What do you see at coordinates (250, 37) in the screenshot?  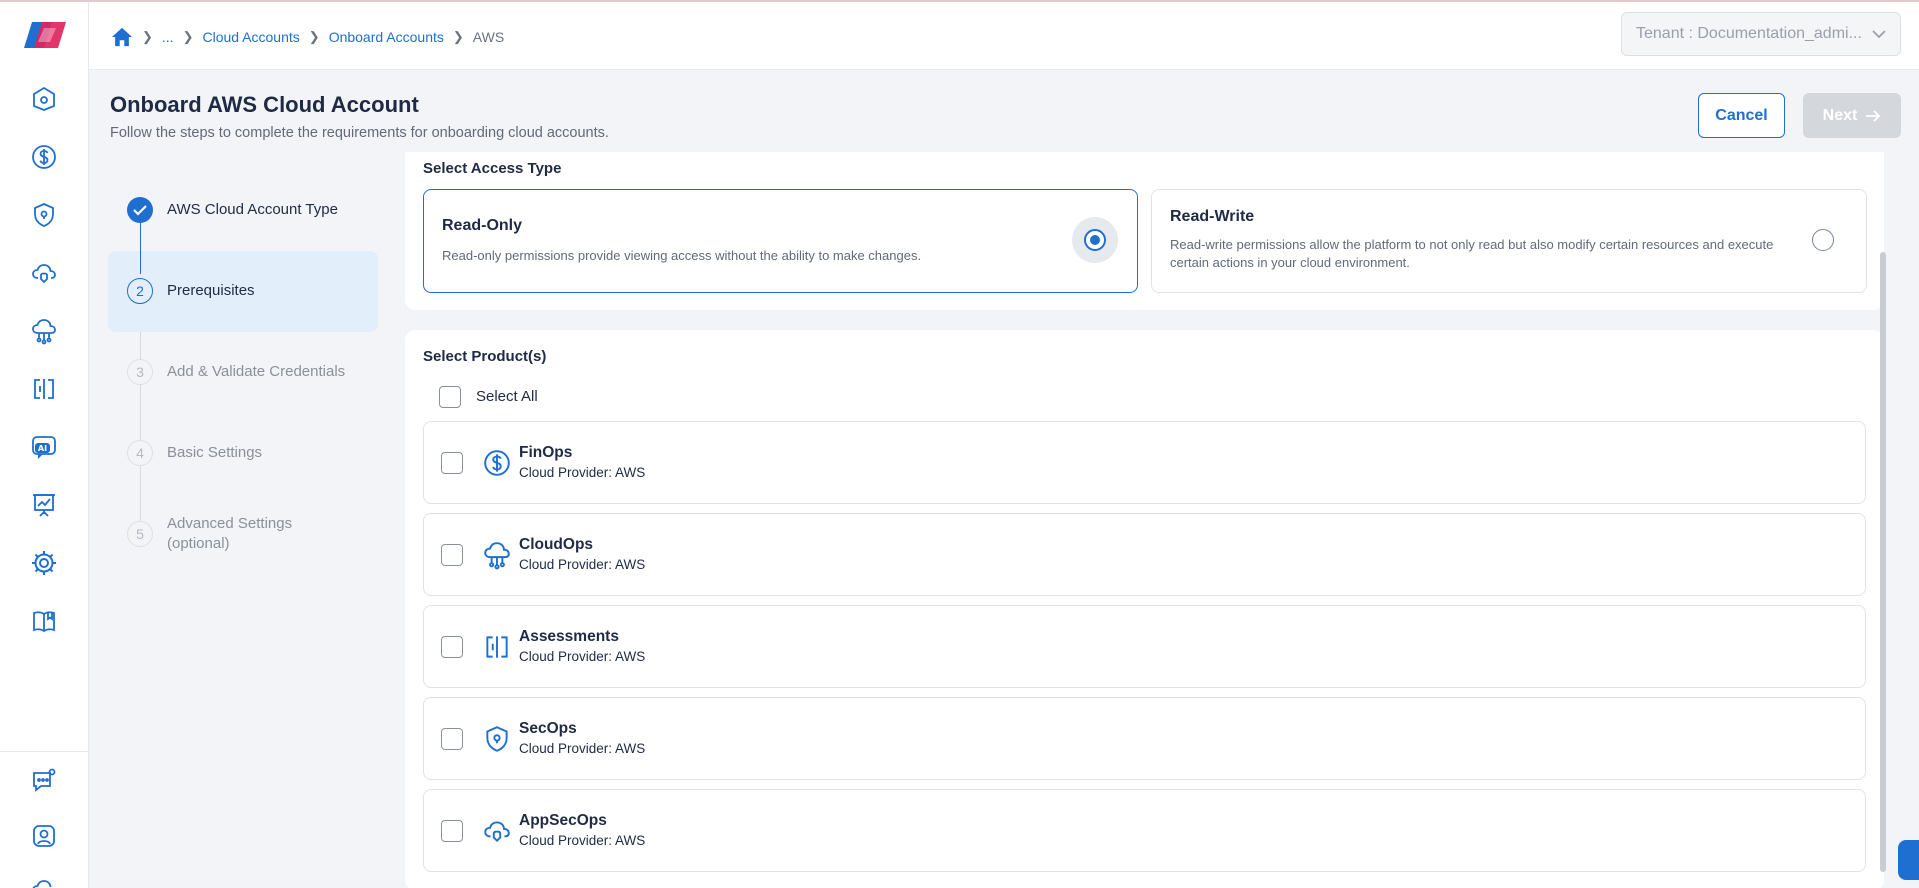 I see `breadcrumb-cloud-accounts: Cloud Accounts` at bounding box center [250, 37].